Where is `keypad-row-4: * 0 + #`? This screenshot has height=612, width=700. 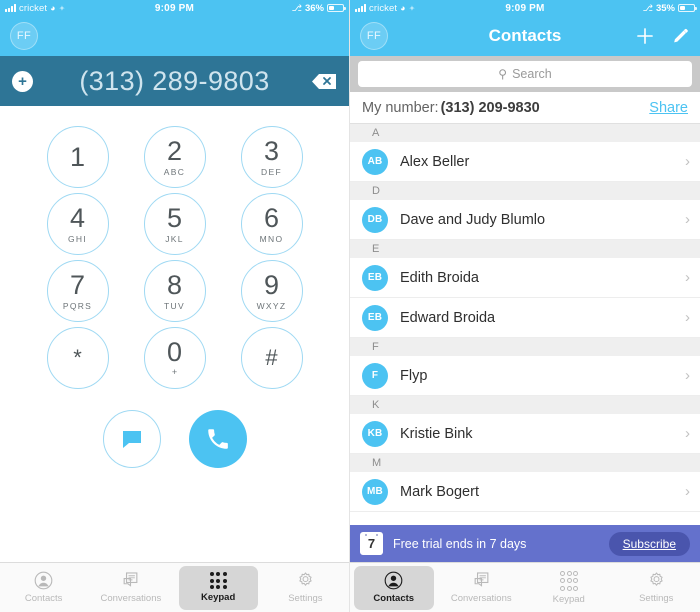
keypad-row-4: * 0 + # is located at coordinates (174, 358).